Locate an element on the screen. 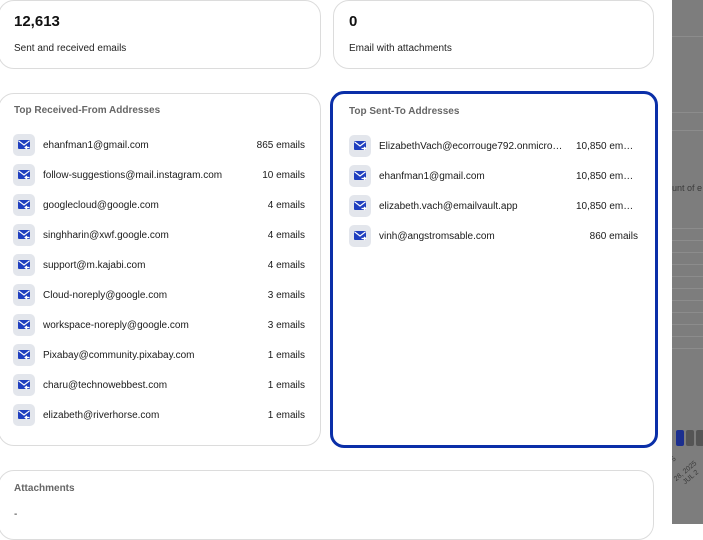 This screenshot has height=540, width=703. background-date-label: 5 is located at coordinates (675, 459).